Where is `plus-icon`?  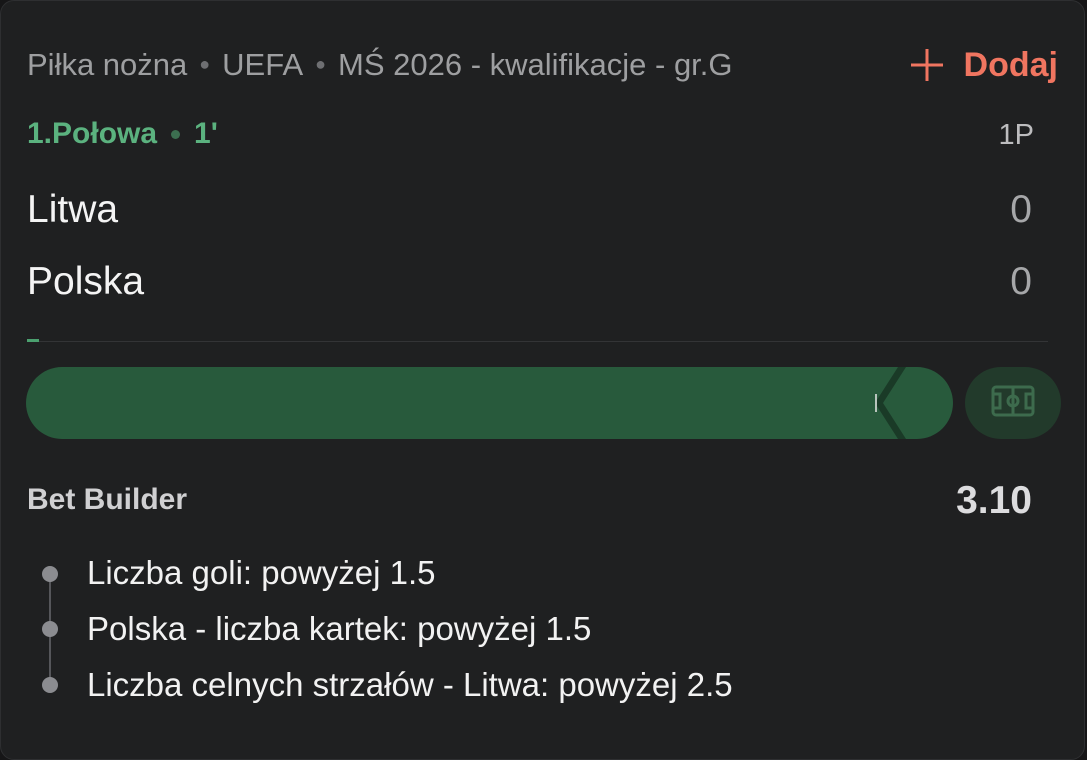
plus-icon is located at coordinates (926, 65).